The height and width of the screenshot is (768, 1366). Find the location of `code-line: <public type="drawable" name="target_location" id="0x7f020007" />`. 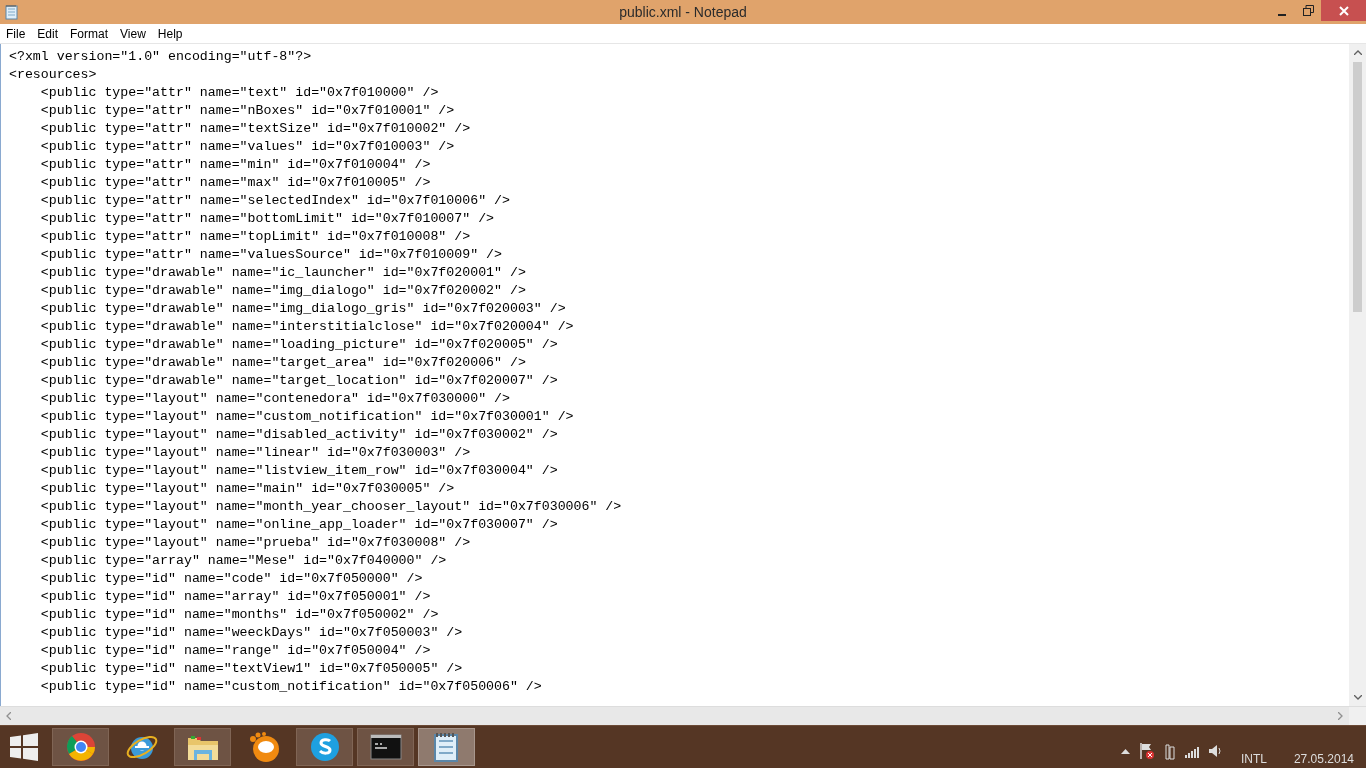

code-line: <public type="drawable" name="target_location" id="0x7f020007" /> is located at coordinates (298, 381).